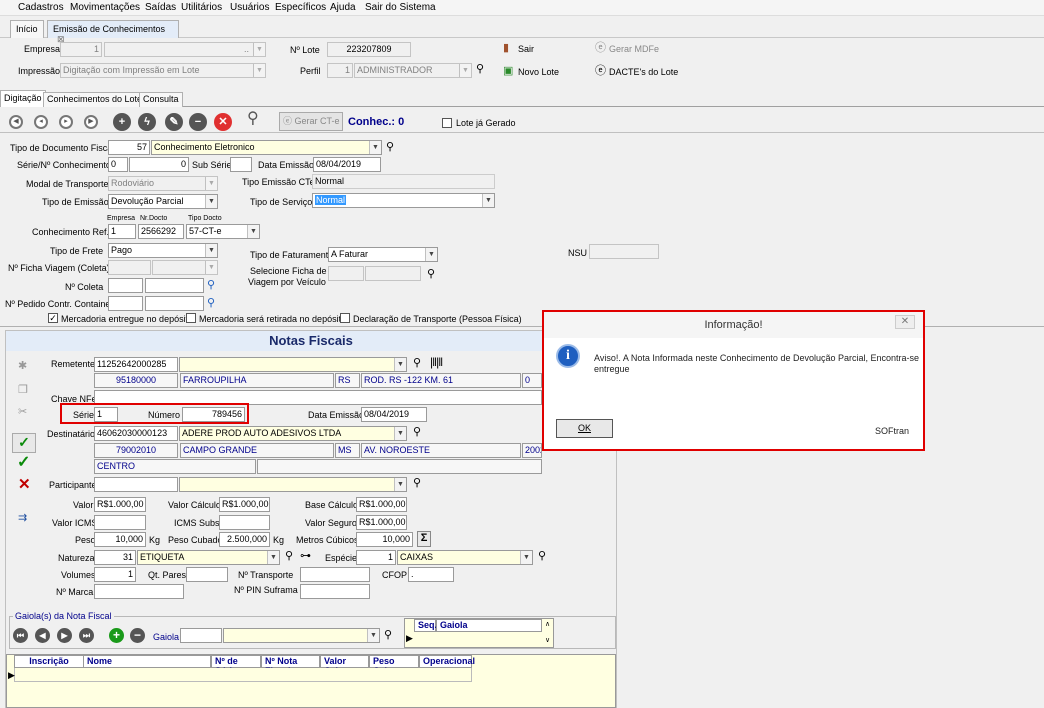 Image resolution: width=1044 pixels, height=708 pixels. What do you see at coordinates (369, 49) in the screenshot?
I see `nlote-field: 223207809` at bounding box center [369, 49].